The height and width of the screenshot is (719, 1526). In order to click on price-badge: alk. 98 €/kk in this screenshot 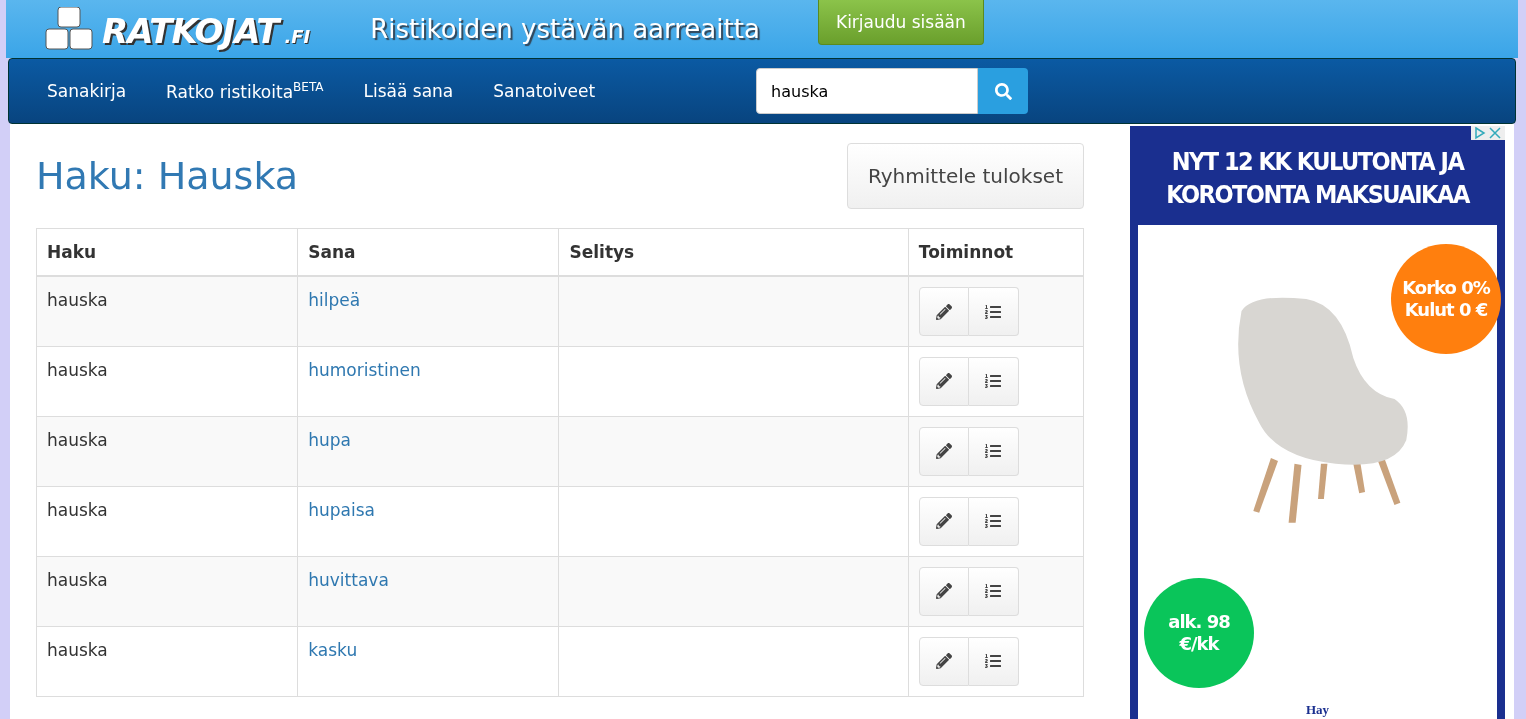, I will do `click(1199, 633)`.